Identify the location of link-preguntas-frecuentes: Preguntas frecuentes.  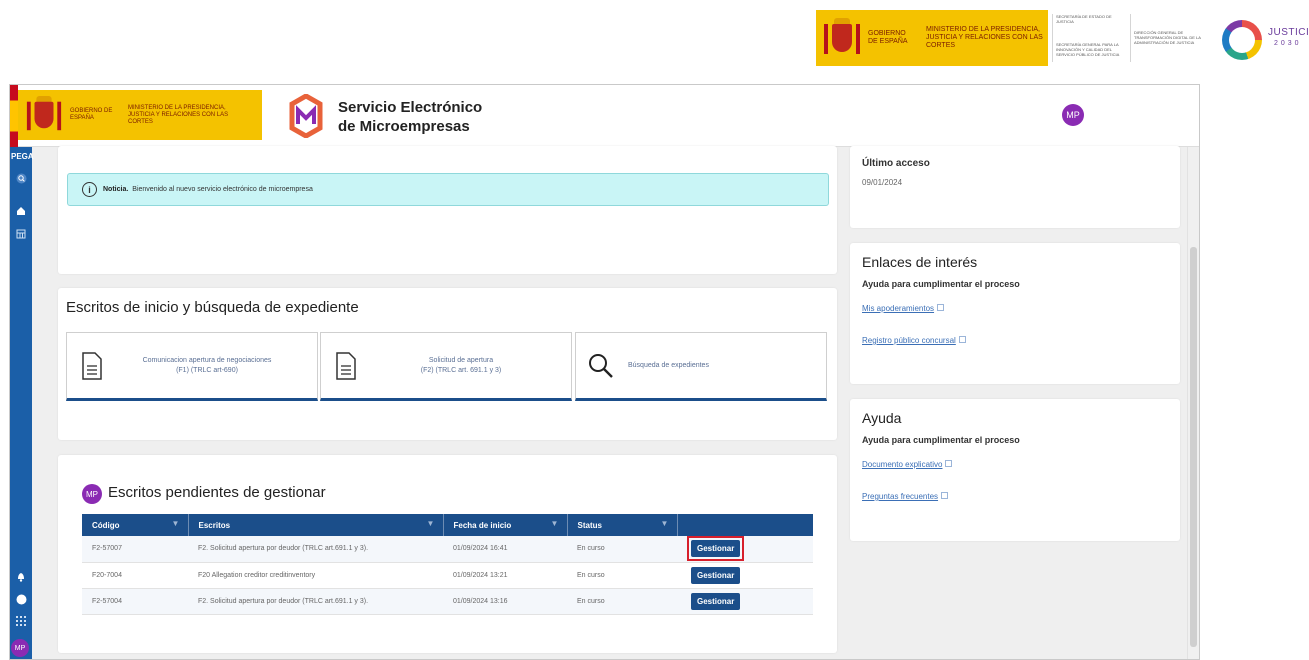
(905, 496).